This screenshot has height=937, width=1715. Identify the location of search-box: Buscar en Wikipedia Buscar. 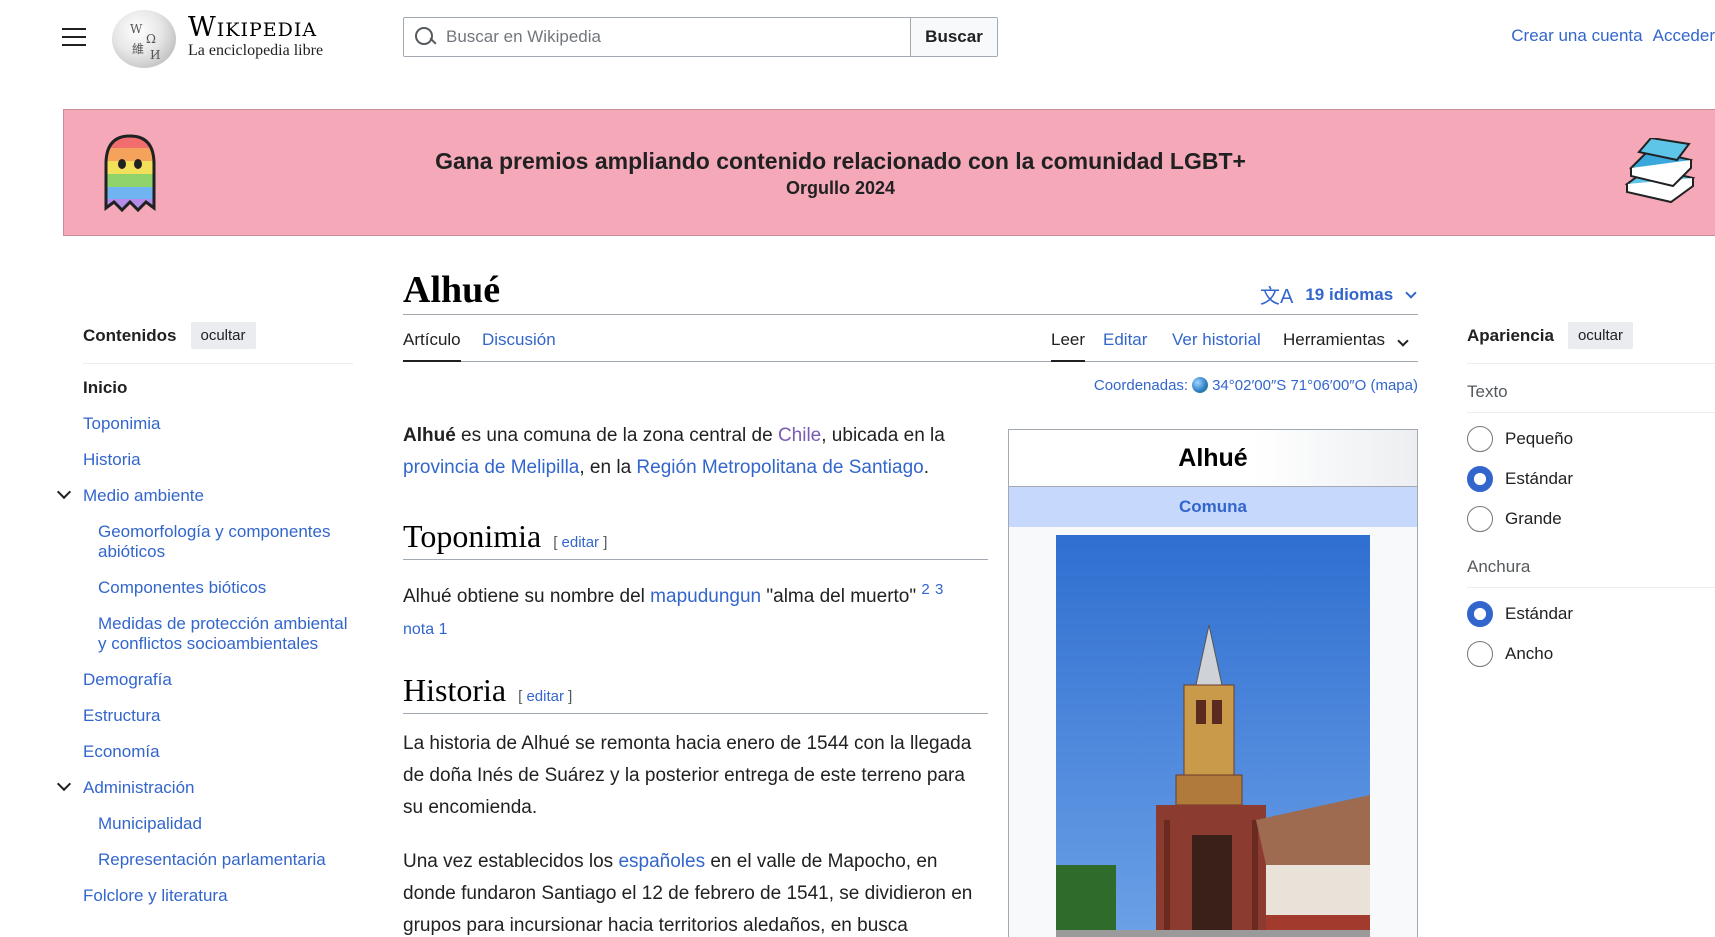
(700, 37).